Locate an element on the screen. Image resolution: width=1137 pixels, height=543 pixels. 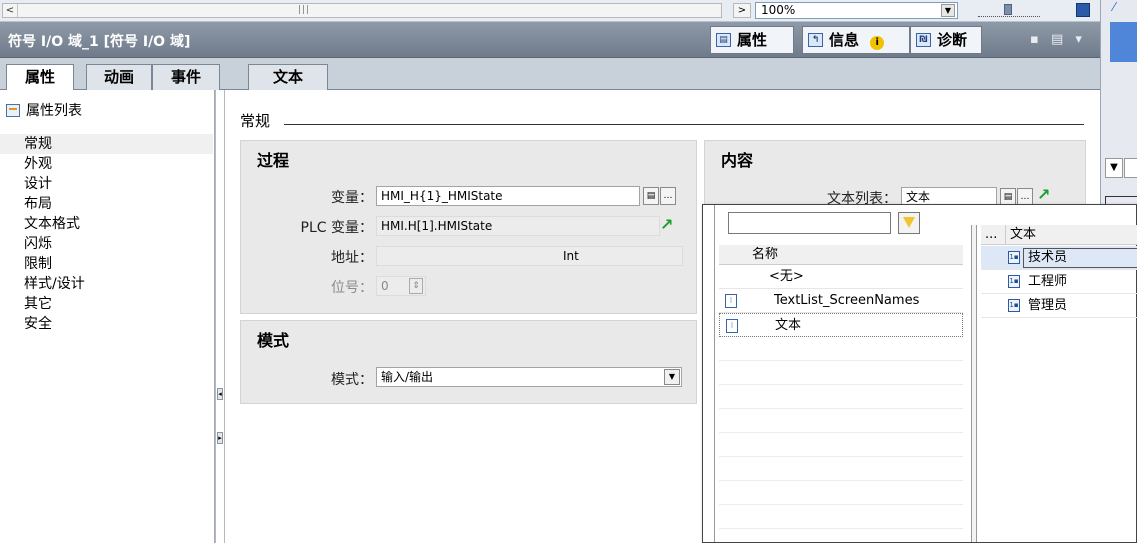
tab-diagnostics: ₪ 诊断 is located at coordinates (946, 40).